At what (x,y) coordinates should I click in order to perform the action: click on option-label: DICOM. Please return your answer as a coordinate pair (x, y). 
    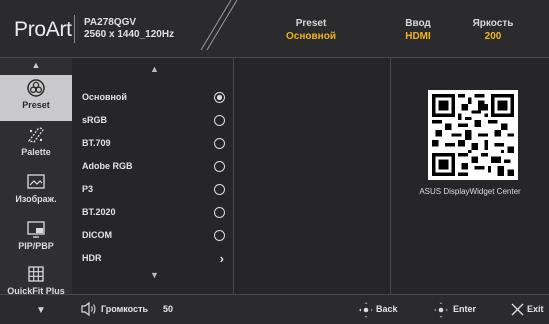
    Looking at the image, I should click on (97, 235).